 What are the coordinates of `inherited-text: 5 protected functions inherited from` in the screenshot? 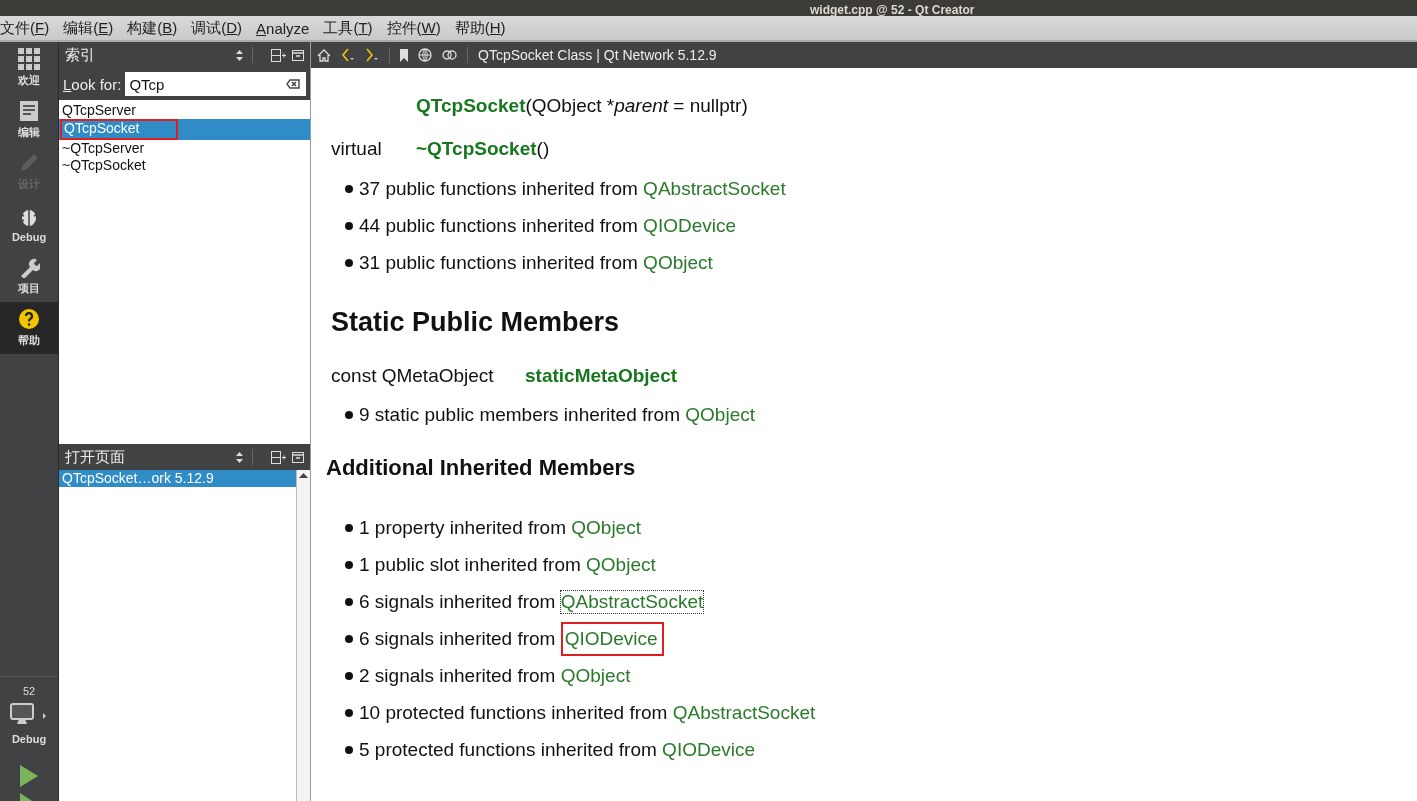 It's located at (508, 749).